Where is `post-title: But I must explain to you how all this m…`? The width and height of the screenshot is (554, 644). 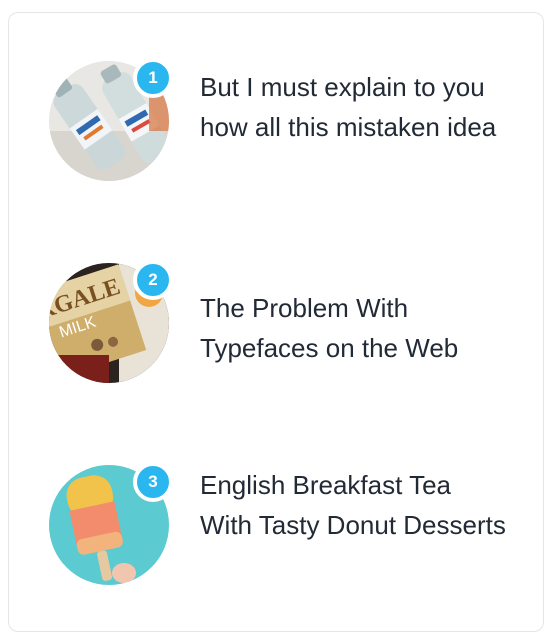
post-title: But I must explain to you how all this m… is located at coordinates (355, 107).